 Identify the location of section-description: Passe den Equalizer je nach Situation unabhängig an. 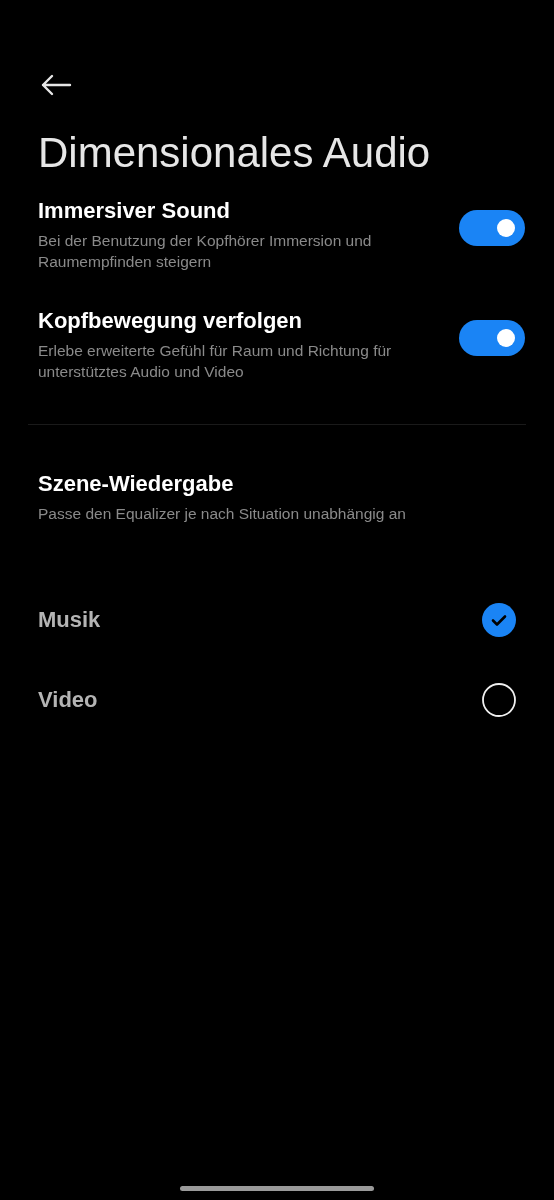
(222, 514).